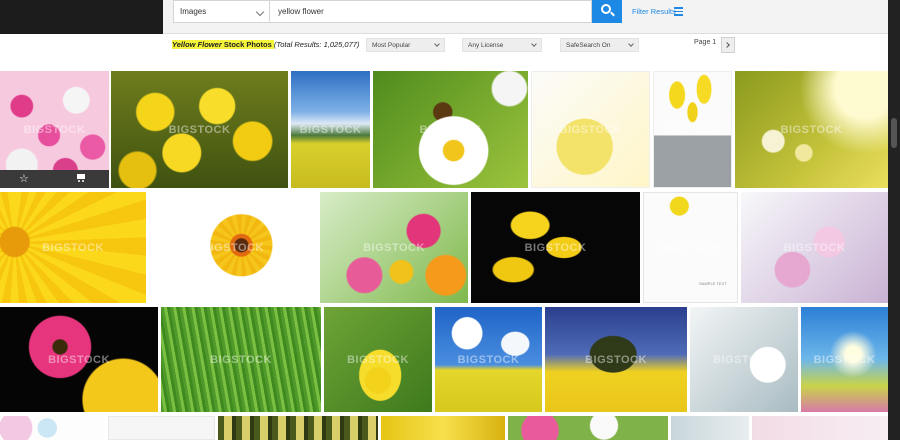 The height and width of the screenshot is (440, 900). I want to click on license-dropdown: Any License, so click(502, 45).